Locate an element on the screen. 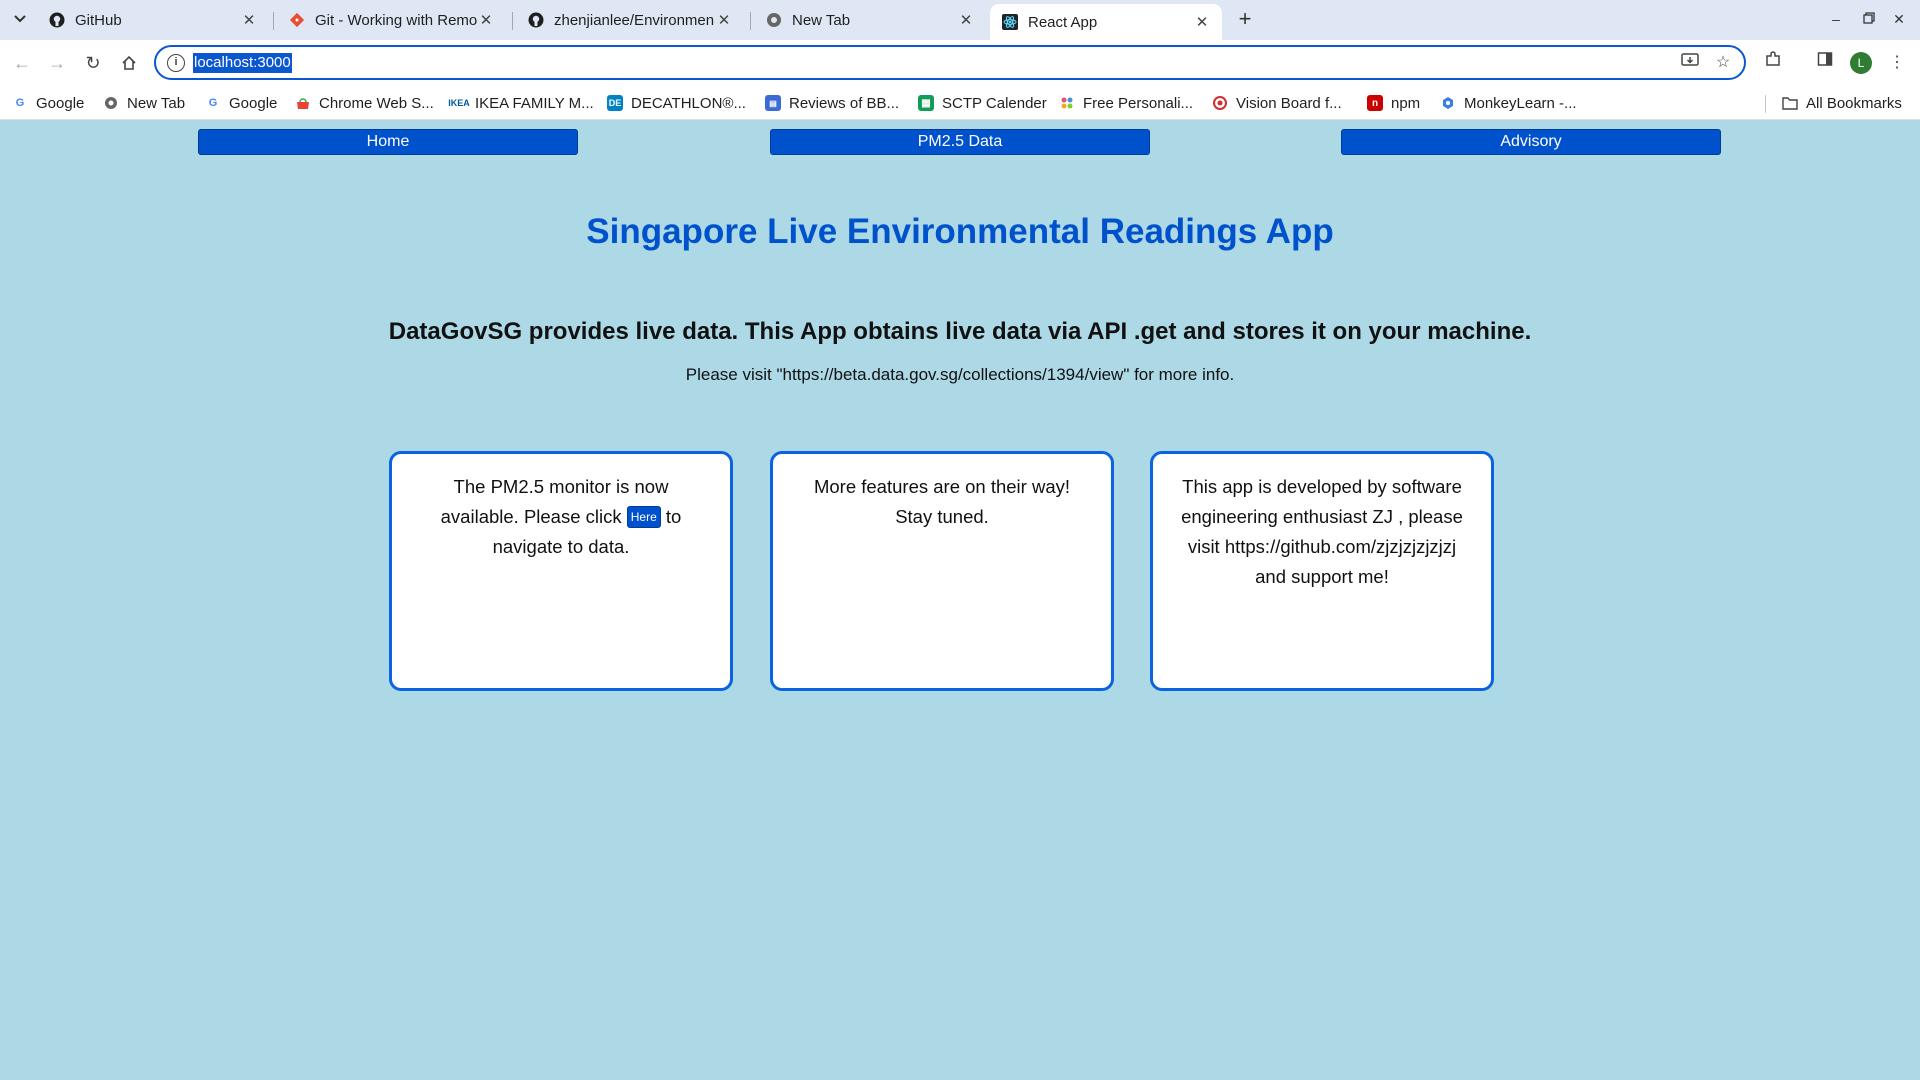 The image size is (1920, 1080). personality-icon is located at coordinates (1067, 103).